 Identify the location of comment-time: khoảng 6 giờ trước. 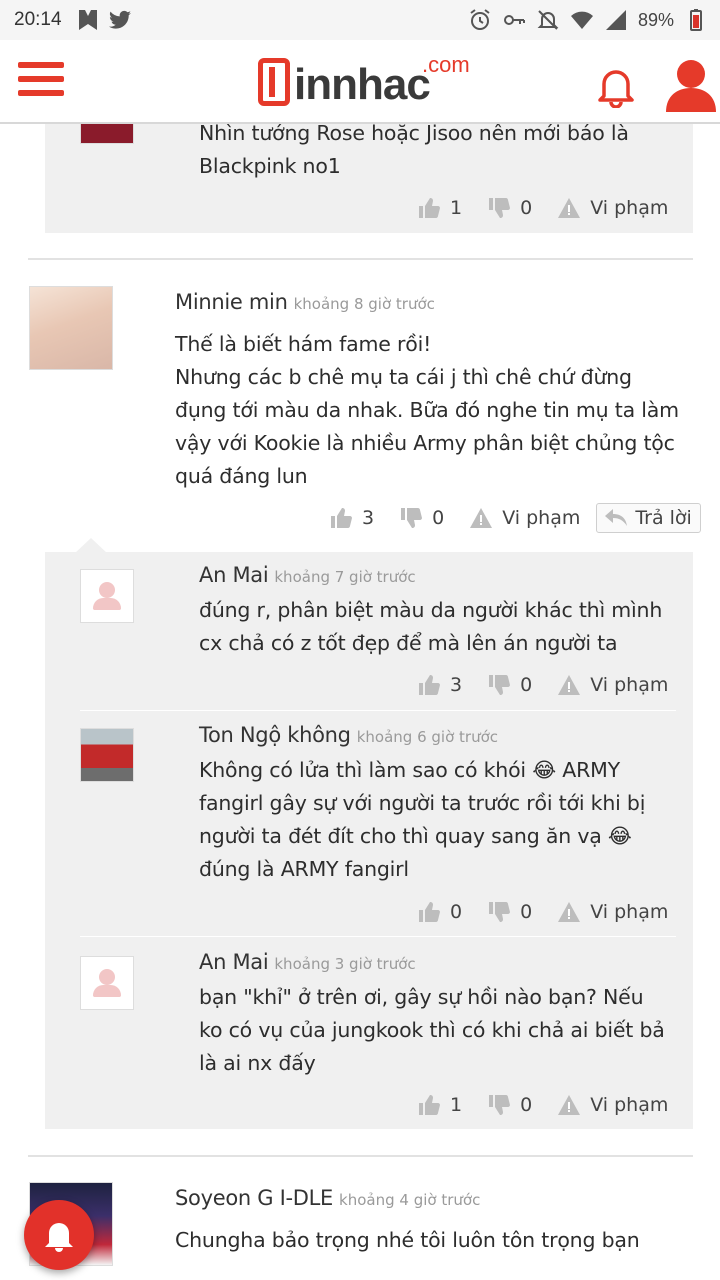
(427, 737).